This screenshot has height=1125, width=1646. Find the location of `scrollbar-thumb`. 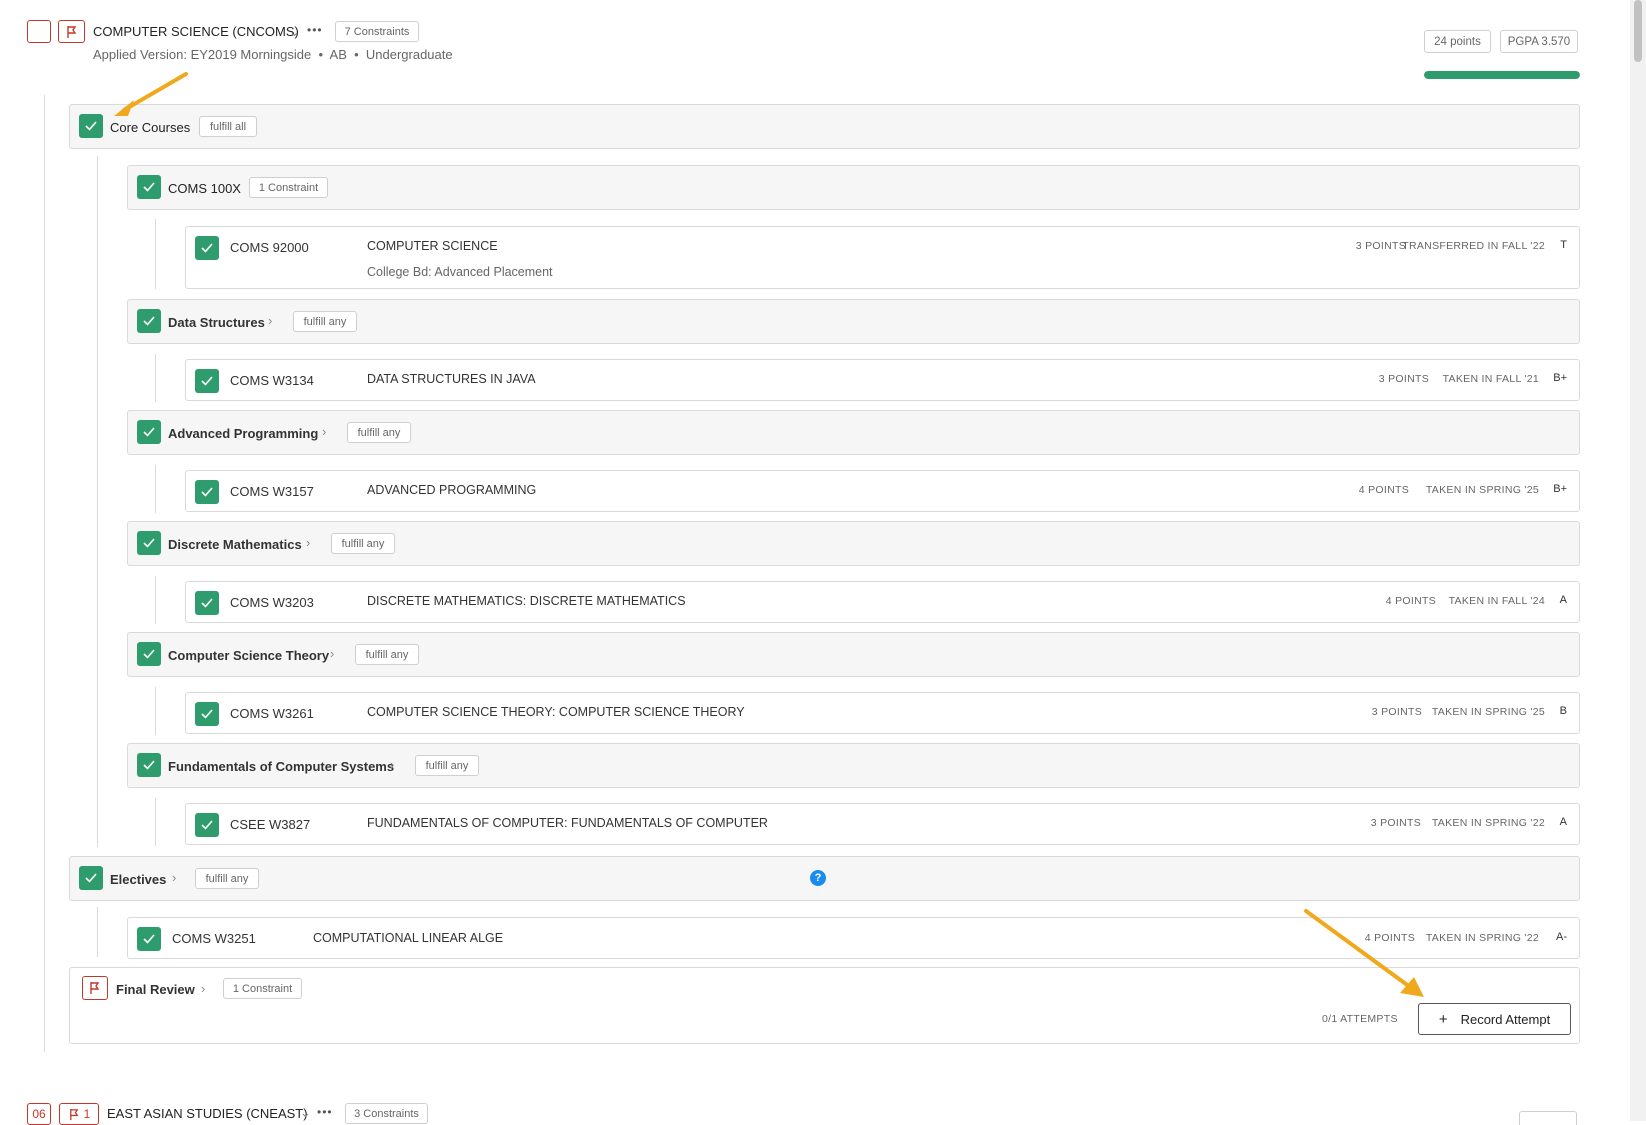

scrollbar-thumb is located at coordinates (1638, 31).